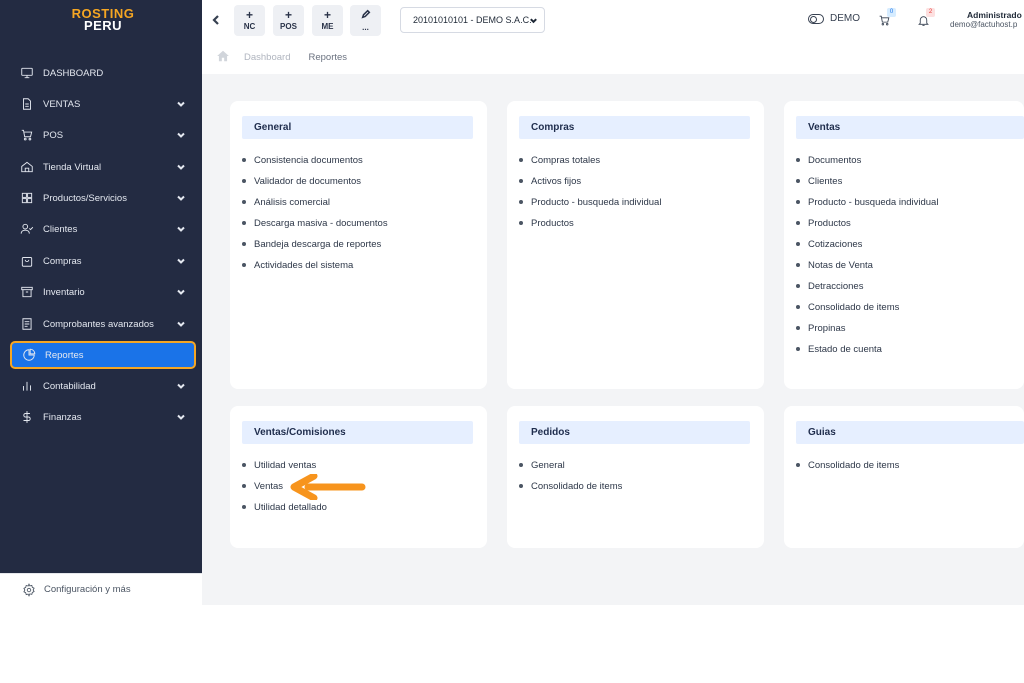 Image resolution: width=1024 pixels, height=683 pixels. I want to click on report-link: Consistencia documentos, so click(315, 160).